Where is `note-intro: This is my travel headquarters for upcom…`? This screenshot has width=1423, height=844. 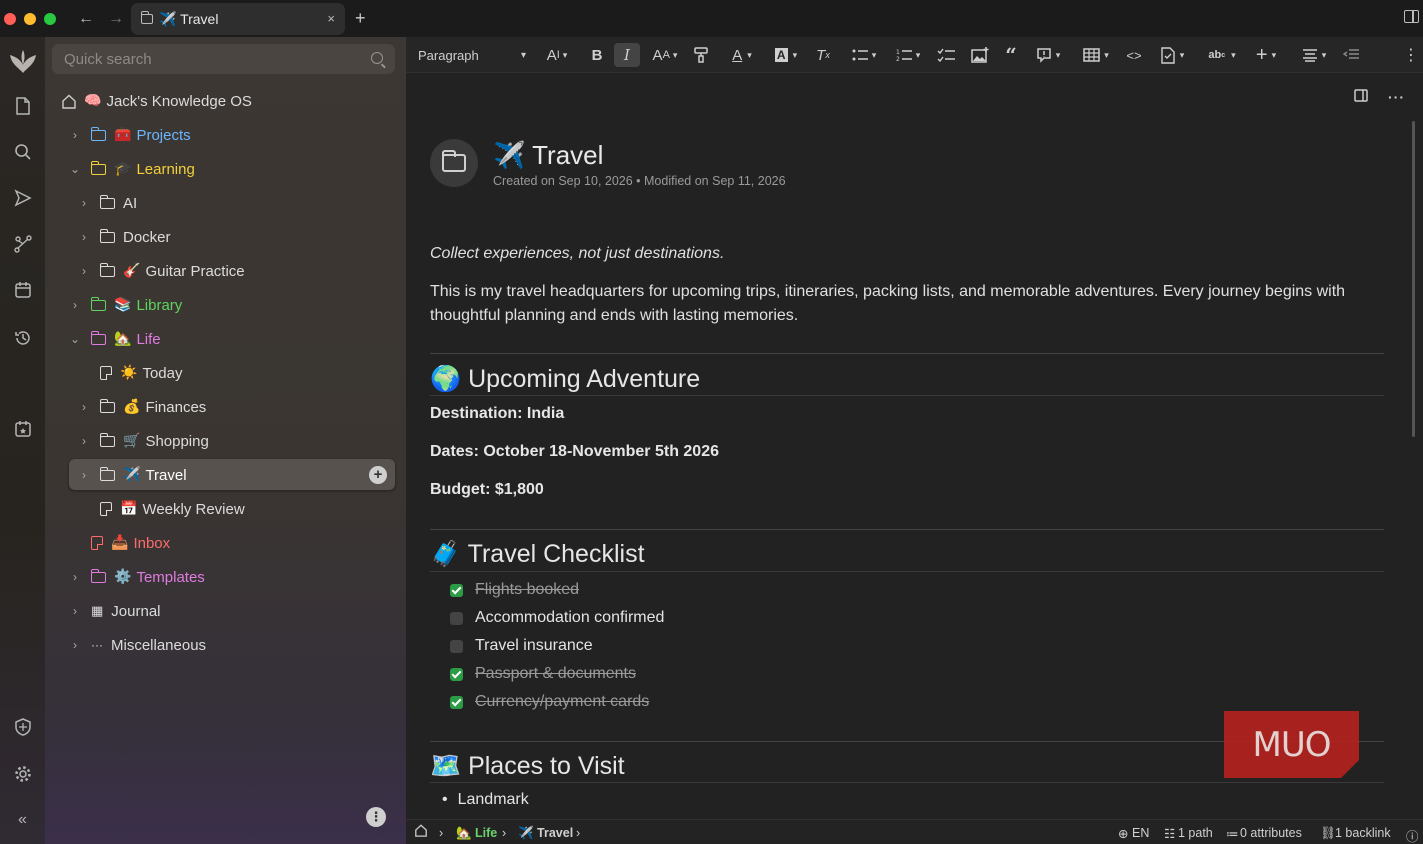 note-intro: This is my travel headquarters for upcom… is located at coordinates (907, 304).